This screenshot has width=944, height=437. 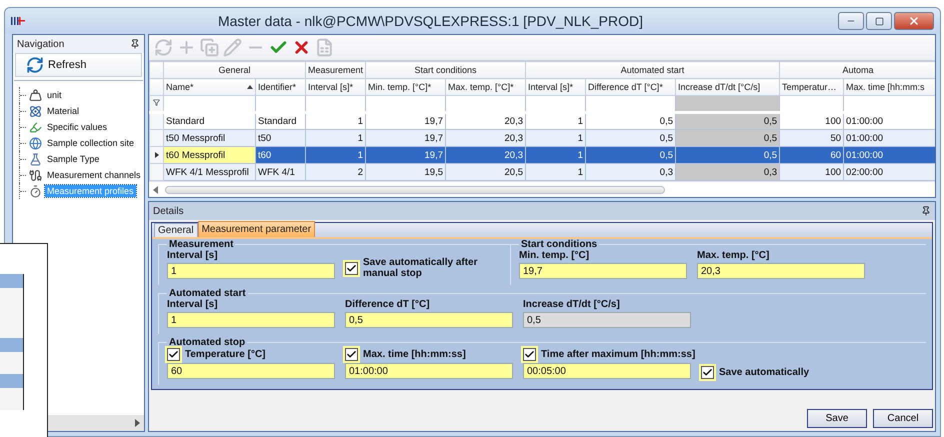 I want to click on input-field: 20,3, so click(x=781, y=271).